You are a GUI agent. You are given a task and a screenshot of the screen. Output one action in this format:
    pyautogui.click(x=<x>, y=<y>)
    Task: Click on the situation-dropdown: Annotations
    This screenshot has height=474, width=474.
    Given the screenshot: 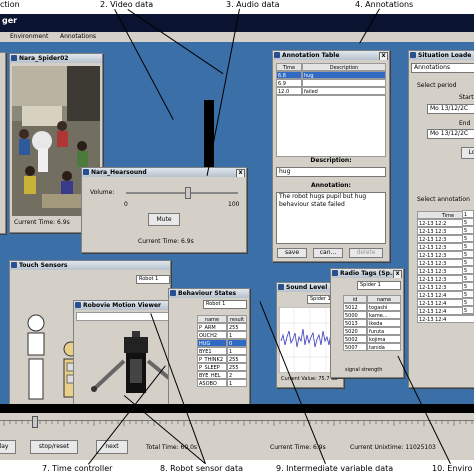 What is the action you would take?
    pyautogui.click(x=442, y=68)
    